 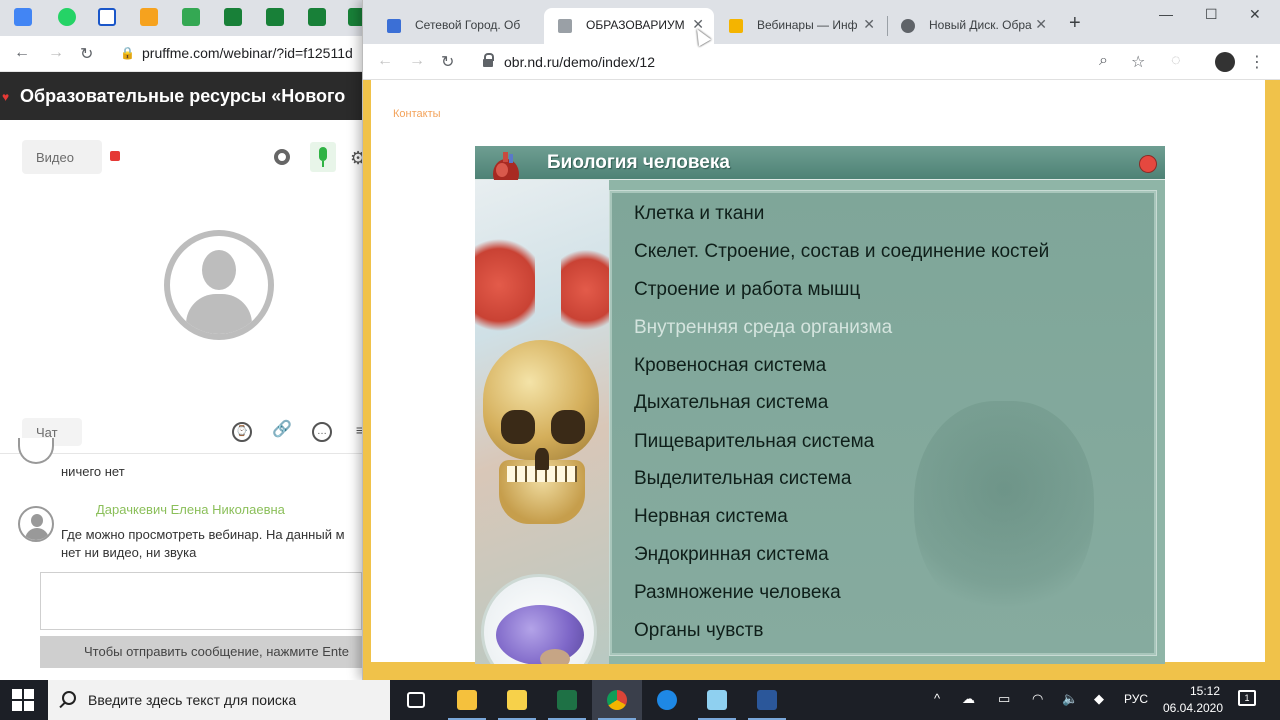 I want to click on lungs-illustration, so click(x=505, y=285).